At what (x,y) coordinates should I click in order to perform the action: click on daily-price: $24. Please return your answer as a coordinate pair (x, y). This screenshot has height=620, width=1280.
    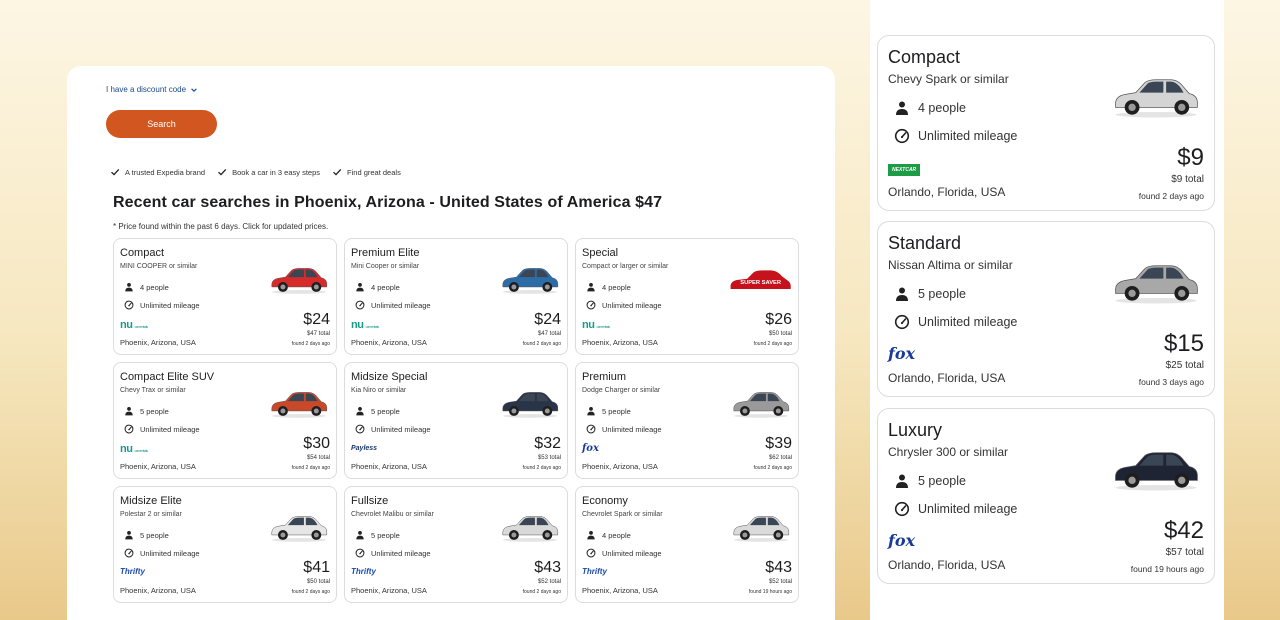
    Looking at the image, I should click on (547, 319).